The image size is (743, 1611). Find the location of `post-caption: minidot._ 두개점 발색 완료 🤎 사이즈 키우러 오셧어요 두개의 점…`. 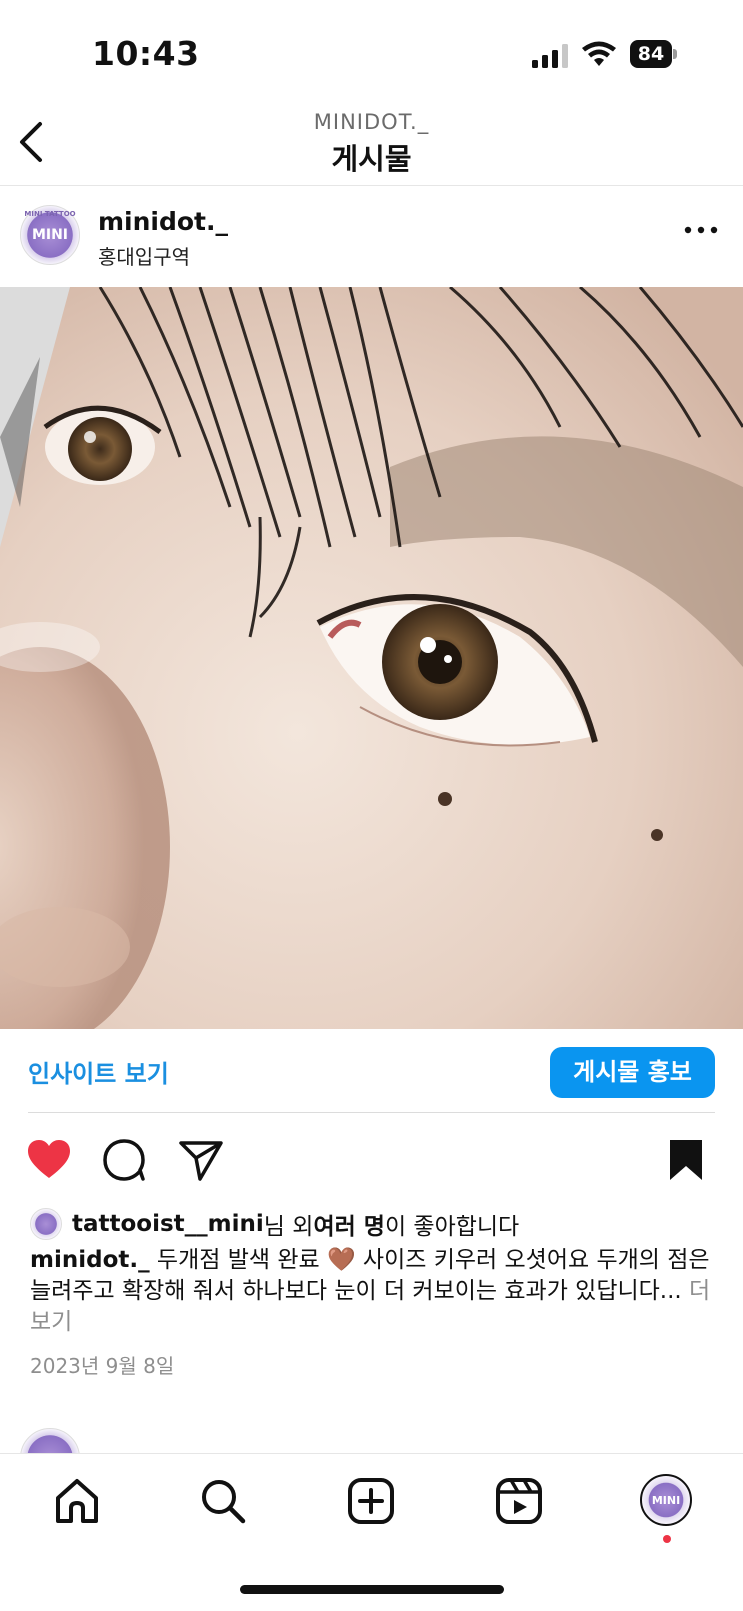

post-caption: minidot._ 두개점 발색 완료 🤎 사이즈 키우러 오셧어요 두개의 점… is located at coordinates (375, 1291).